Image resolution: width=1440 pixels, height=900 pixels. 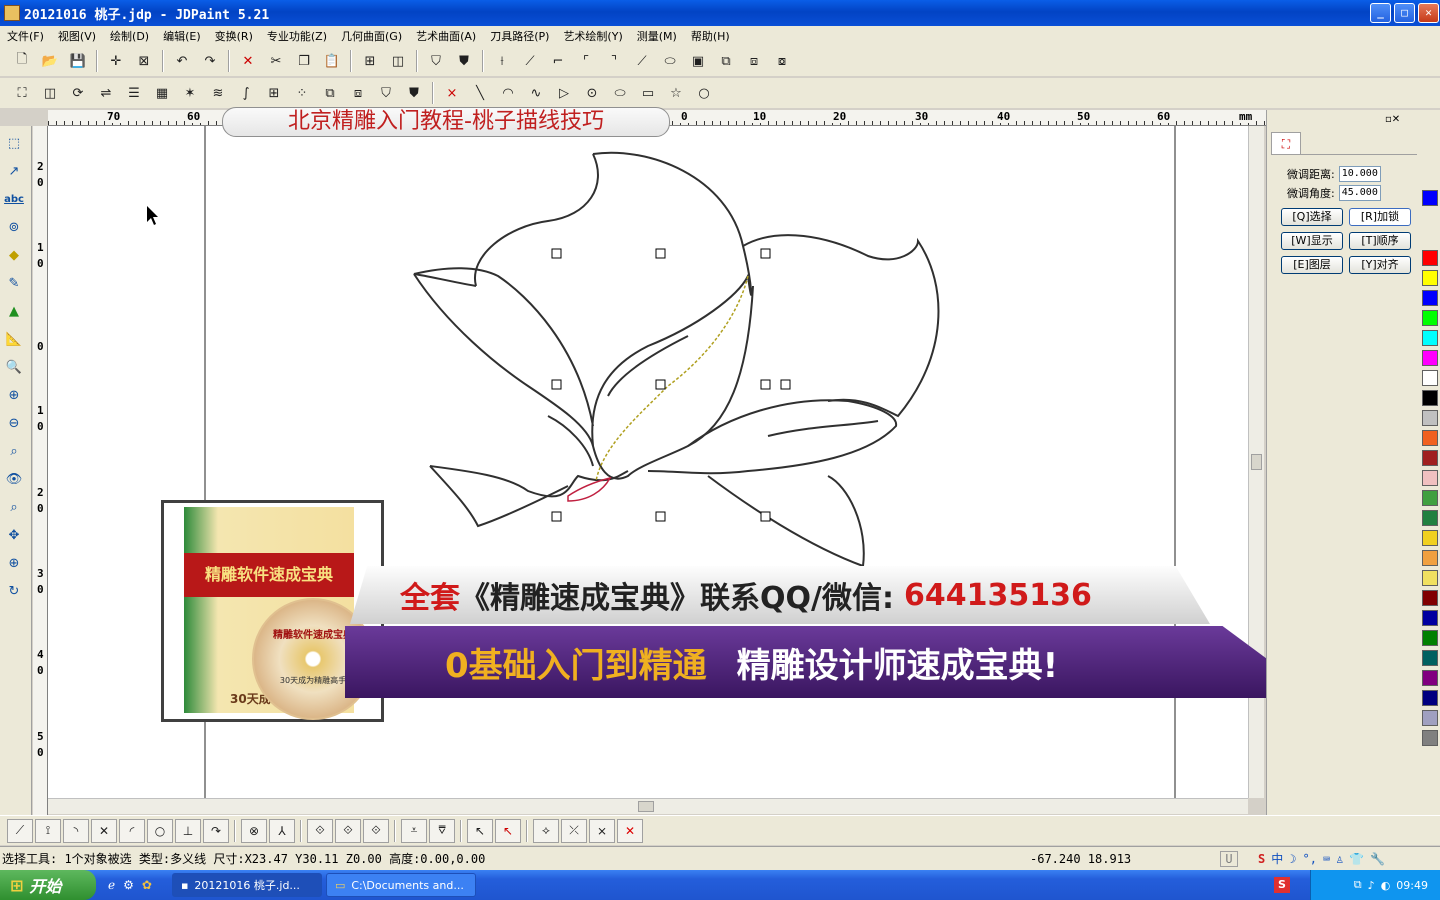 What do you see at coordinates (111, 885) in the screenshot?
I see `ie-icon: ℯ` at bounding box center [111, 885].